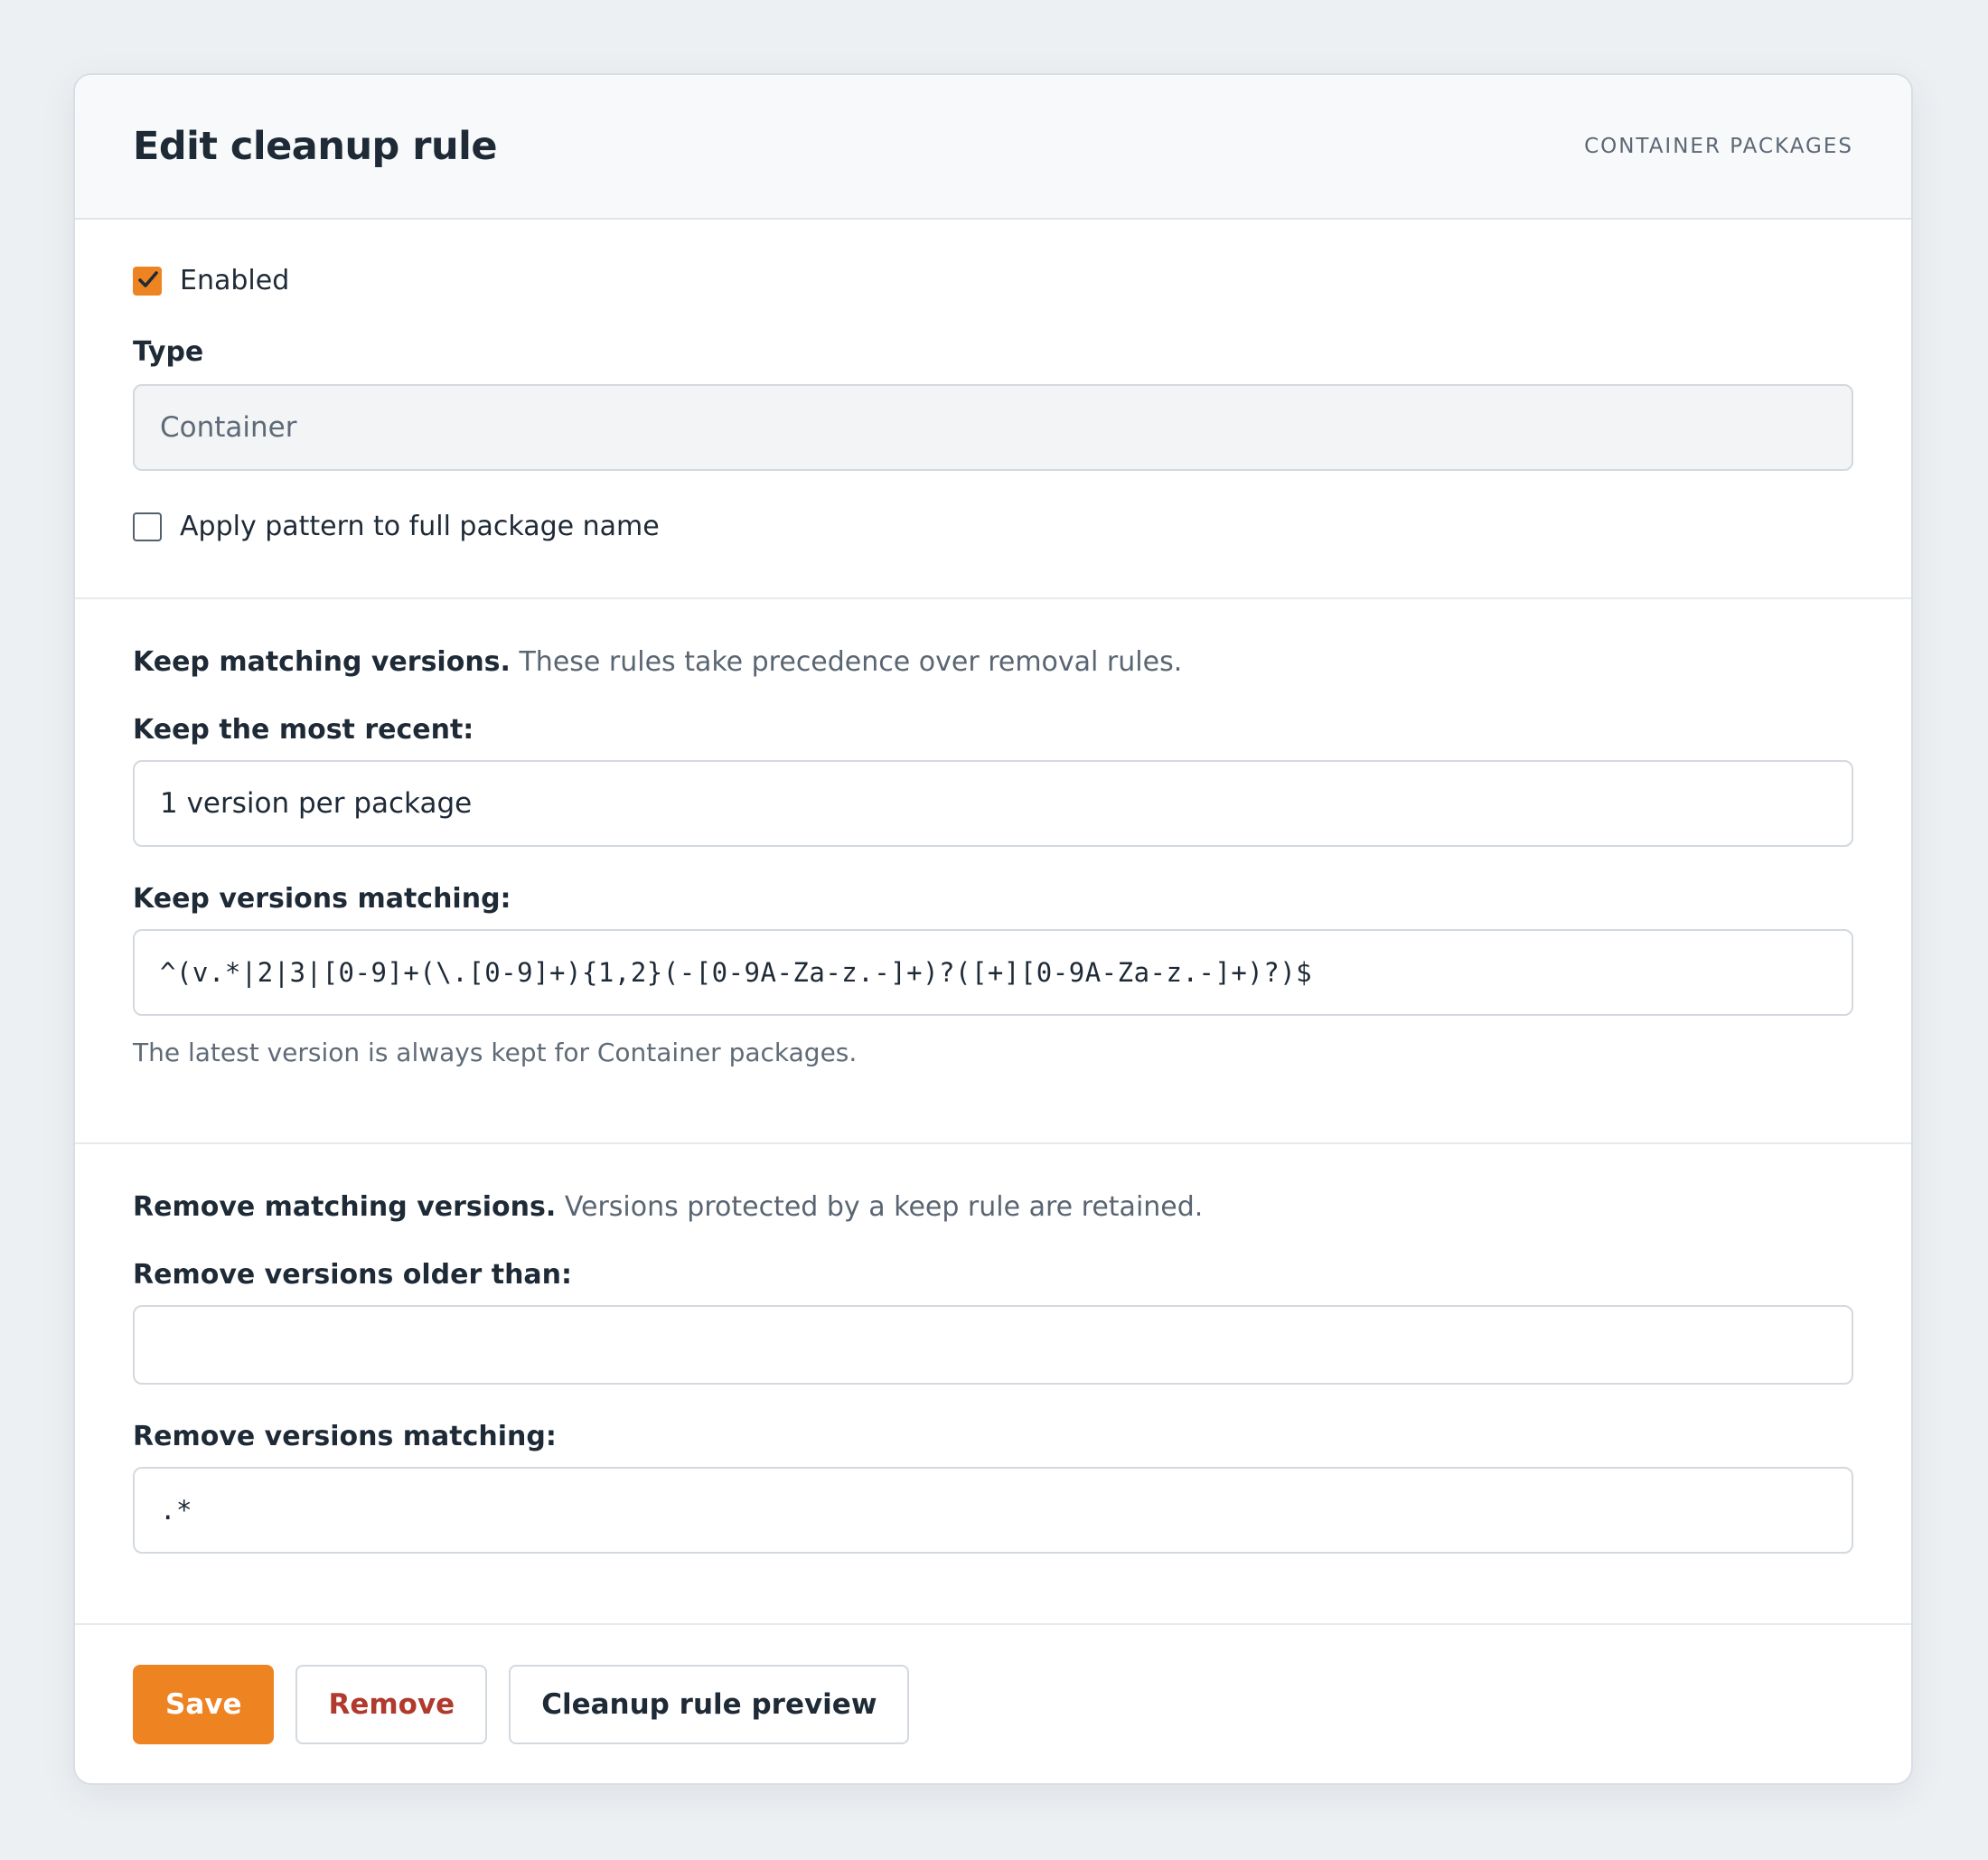  What do you see at coordinates (993, 1684) in the screenshot?
I see `action-bar: Save Remove Cleanup rule preview` at bounding box center [993, 1684].